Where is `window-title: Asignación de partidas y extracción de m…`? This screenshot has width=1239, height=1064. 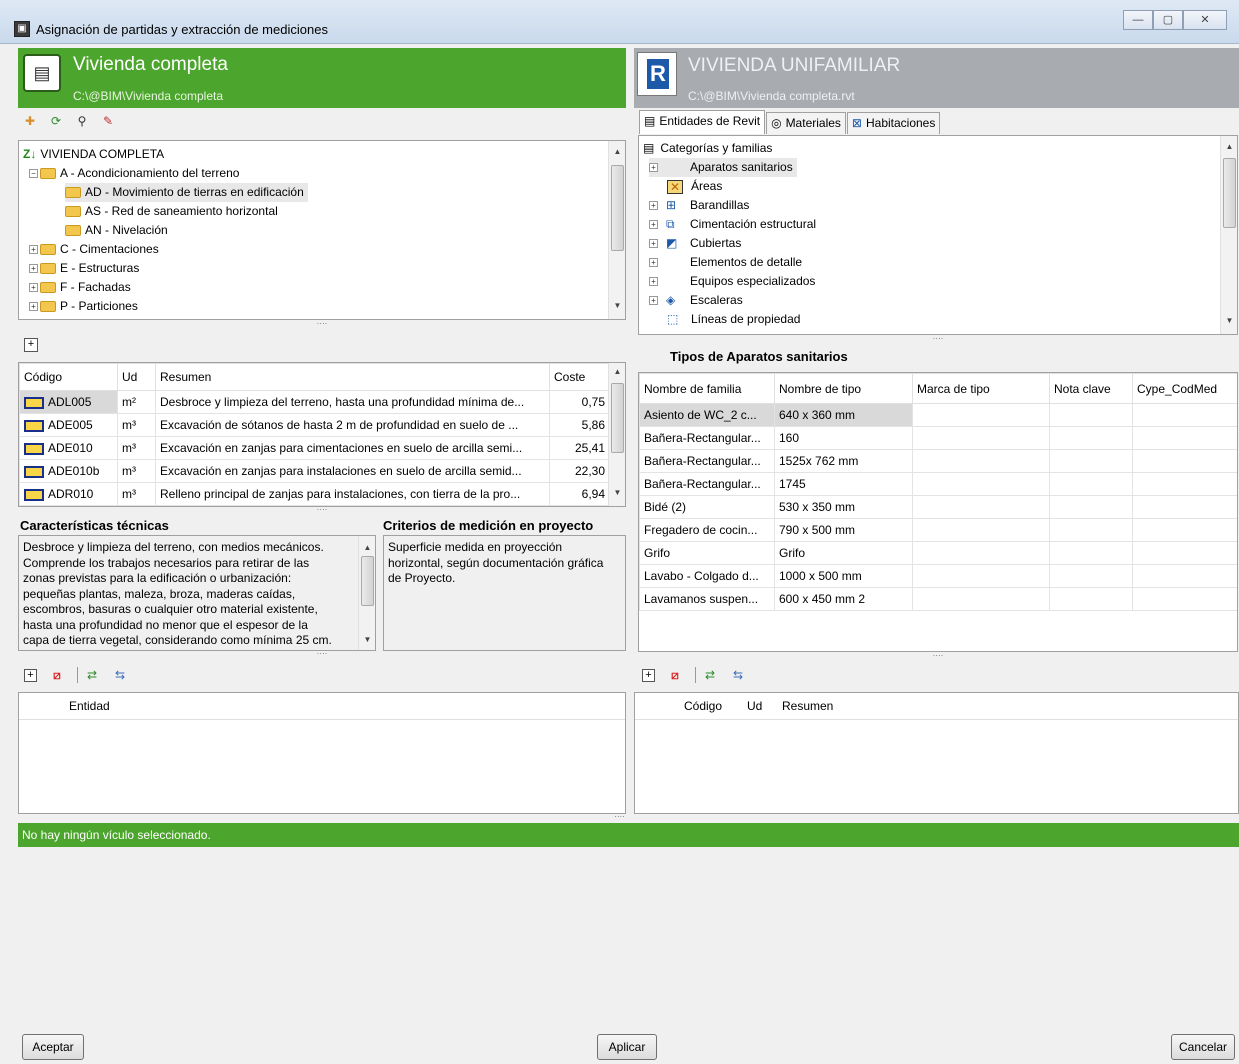 window-title: Asignación de partidas y extracción de m… is located at coordinates (182, 29).